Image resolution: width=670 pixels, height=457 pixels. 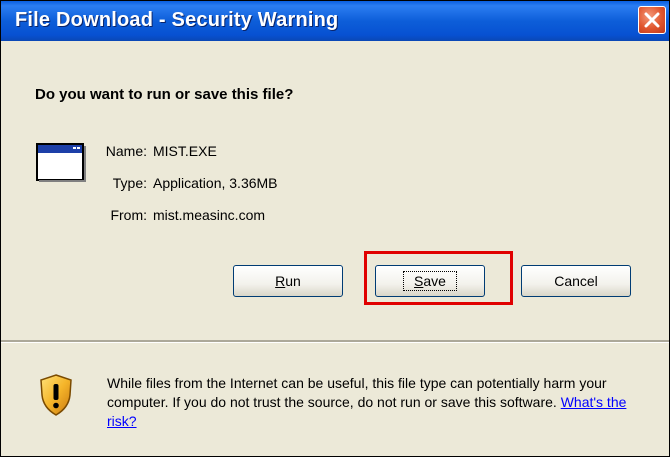 I want to click on from-label: From:, so click(x=128, y=215).